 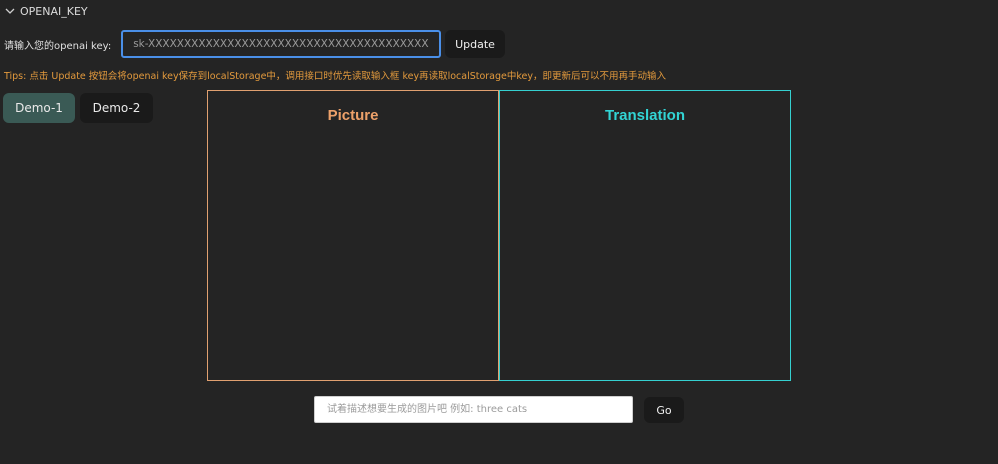 What do you see at coordinates (645, 115) in the screenshot?
I see `translation-panel-title: Translation` at bounding box center [645, 115].